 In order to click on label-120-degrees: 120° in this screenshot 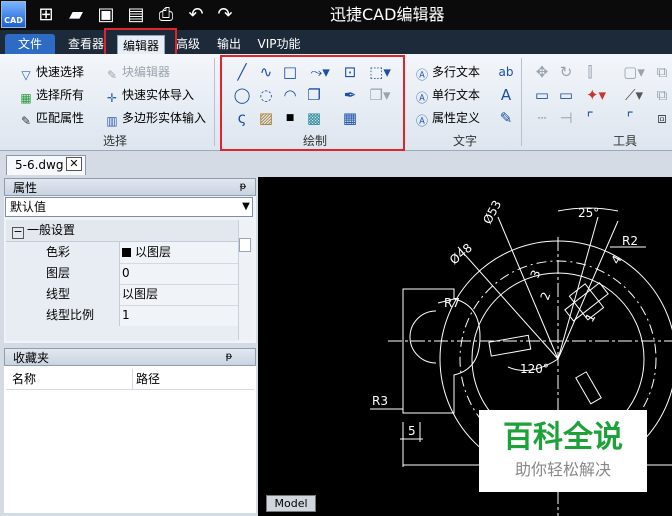, I will do `click(534, 369)`.